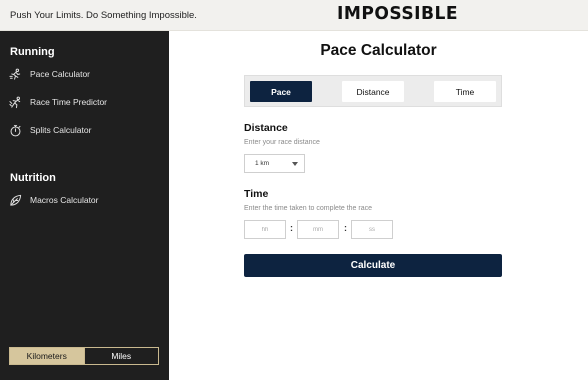 This screenshot has width=588, height=380. What do you see at coordinates (60, 74) in the screenshot?
I see `sidebar-item-label: Pace Calculator` at bounding box center [60, 74].